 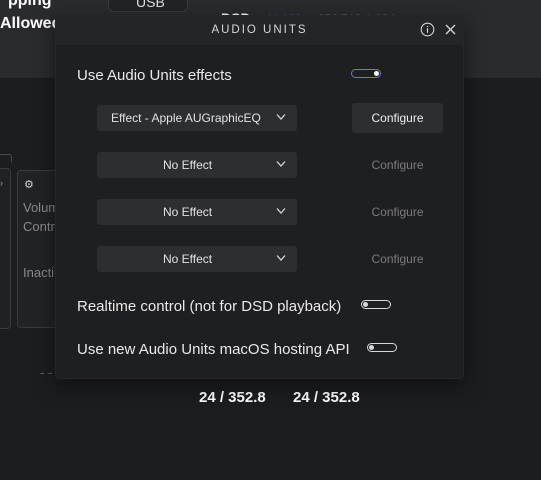 I want to click on max-rate-value-dsd: 24 / 352.8, so click(x=326, y=397).